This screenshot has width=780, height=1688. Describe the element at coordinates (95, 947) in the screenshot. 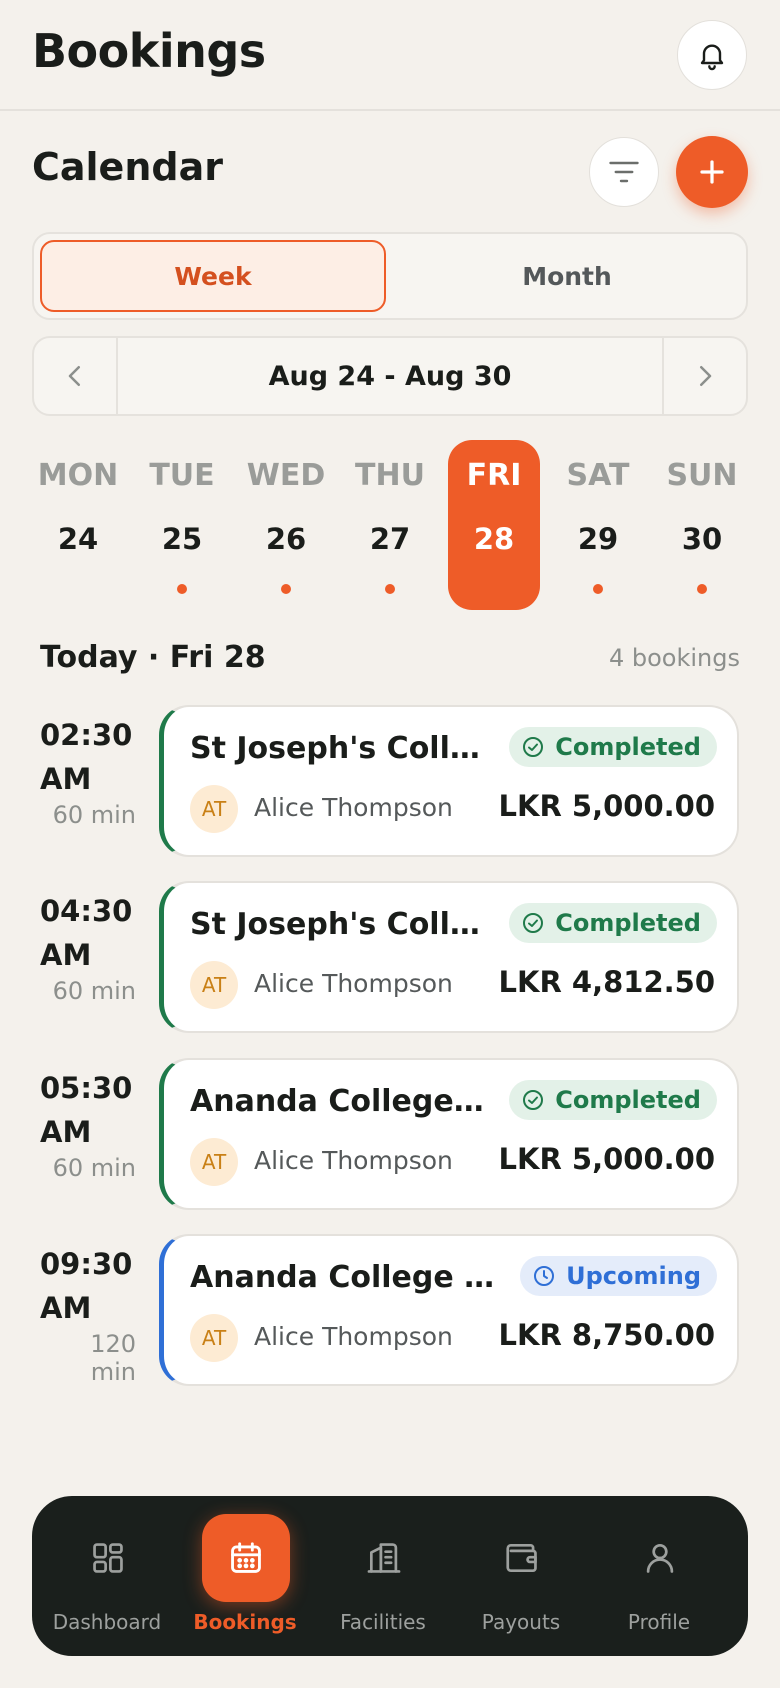

I see `booking-time: 04:30 AM 60 min` at that location.